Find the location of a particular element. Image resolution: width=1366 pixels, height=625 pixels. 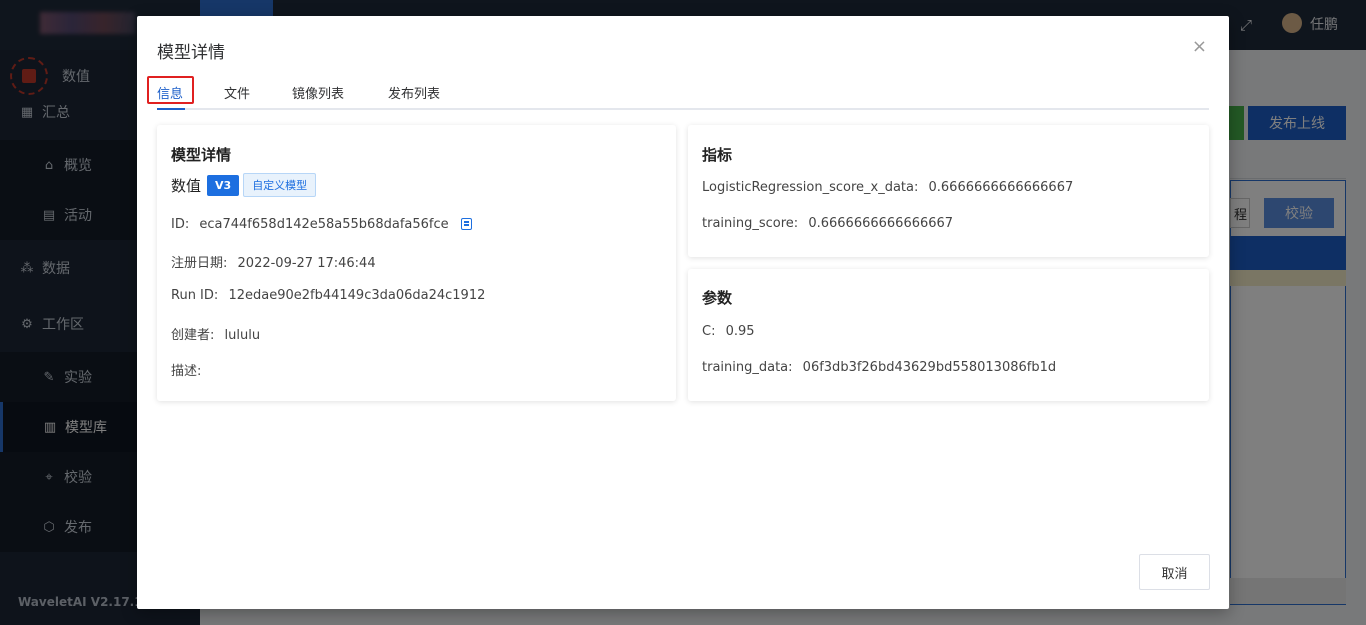

field-value: 12edae90e2fb44149c3da06da24c1912 is located at coordinates (357, 295).